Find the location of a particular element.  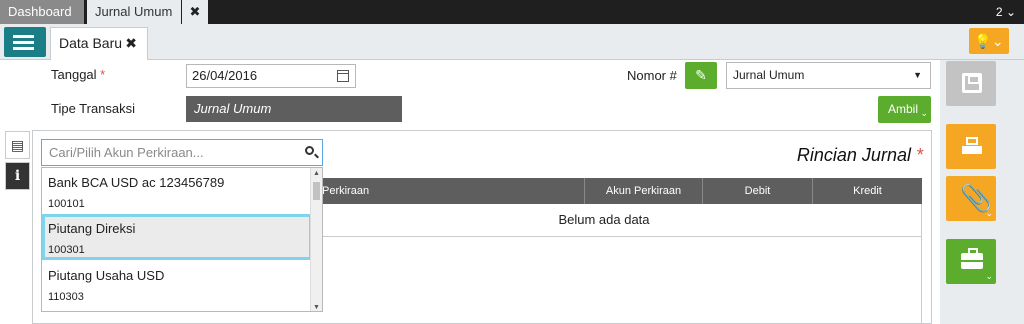

attachment-button: 📎 ⌄ is located at coordinates (971, 198).